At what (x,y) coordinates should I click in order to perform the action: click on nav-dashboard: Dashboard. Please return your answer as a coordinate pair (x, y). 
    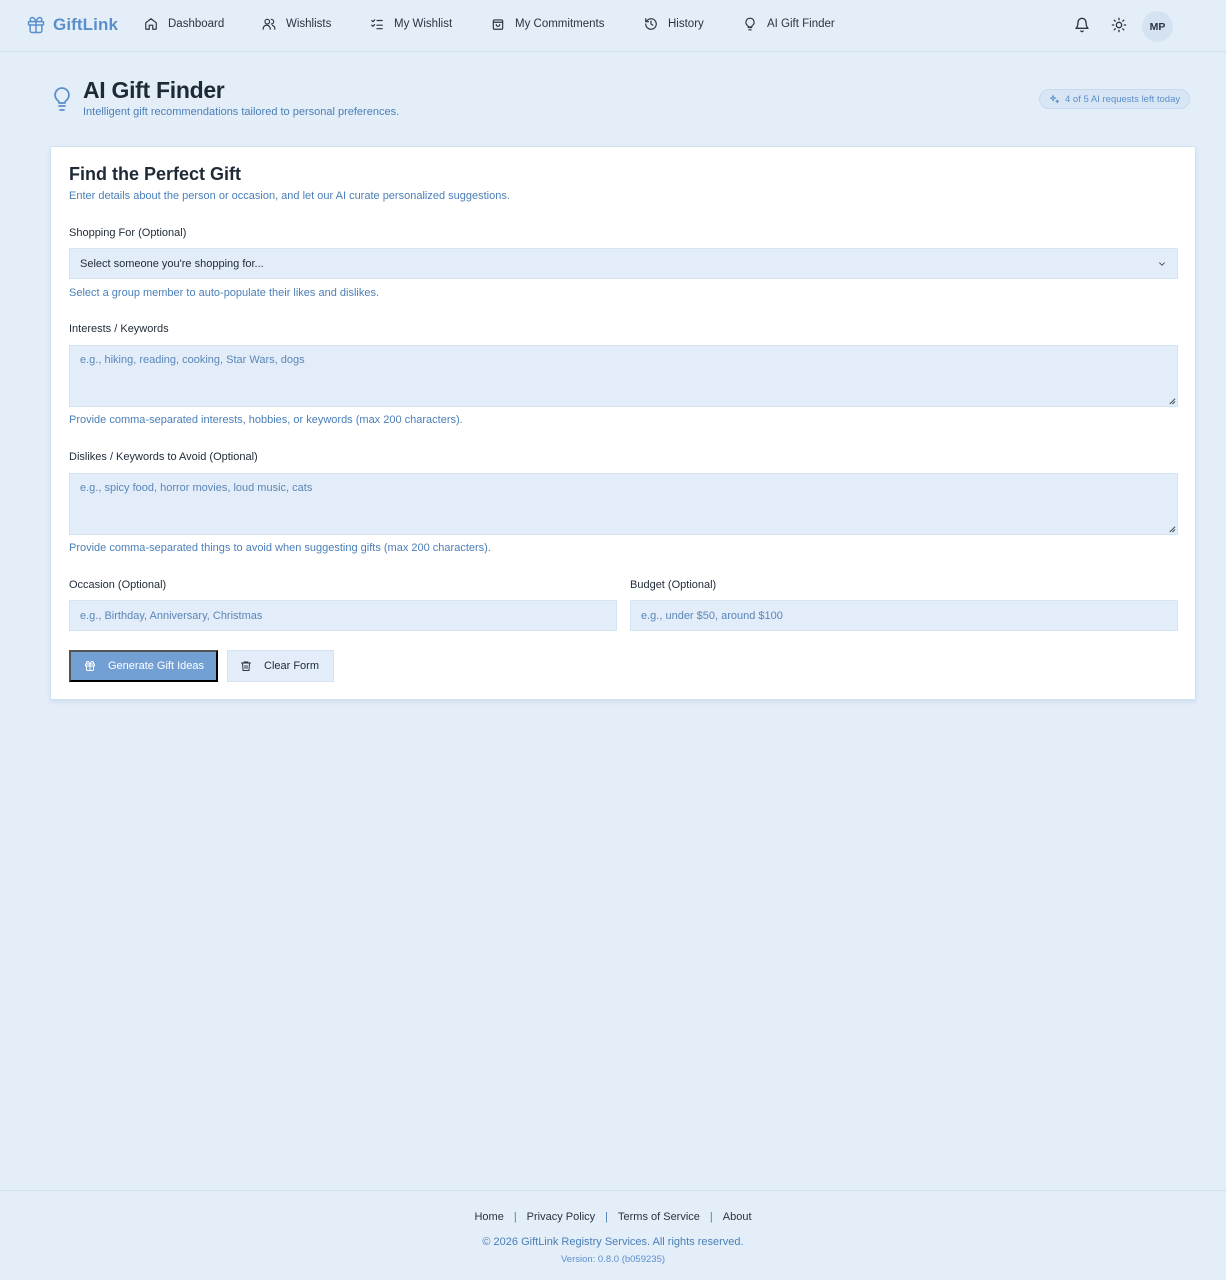
    Looking at the image, I should click on (184, 24).